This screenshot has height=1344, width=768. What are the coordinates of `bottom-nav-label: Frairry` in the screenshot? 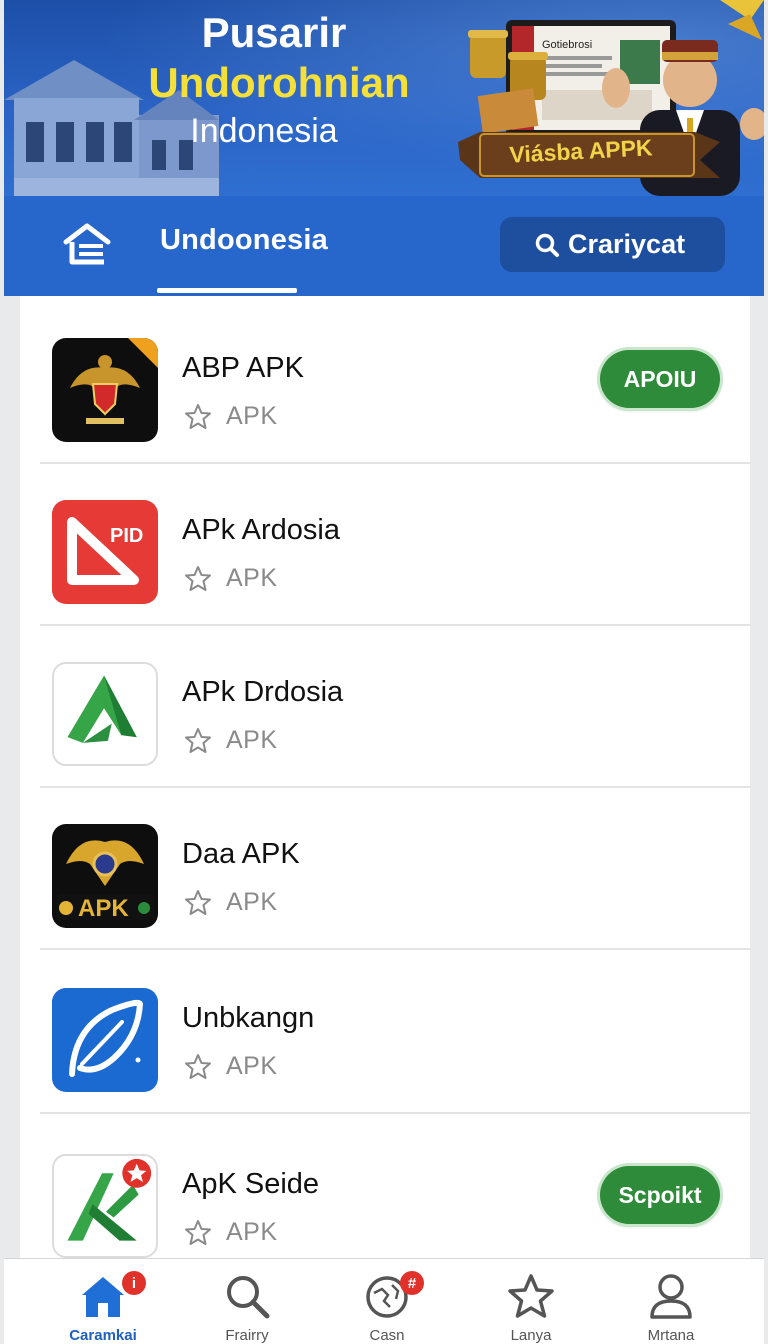 It's located at (247, 1335).